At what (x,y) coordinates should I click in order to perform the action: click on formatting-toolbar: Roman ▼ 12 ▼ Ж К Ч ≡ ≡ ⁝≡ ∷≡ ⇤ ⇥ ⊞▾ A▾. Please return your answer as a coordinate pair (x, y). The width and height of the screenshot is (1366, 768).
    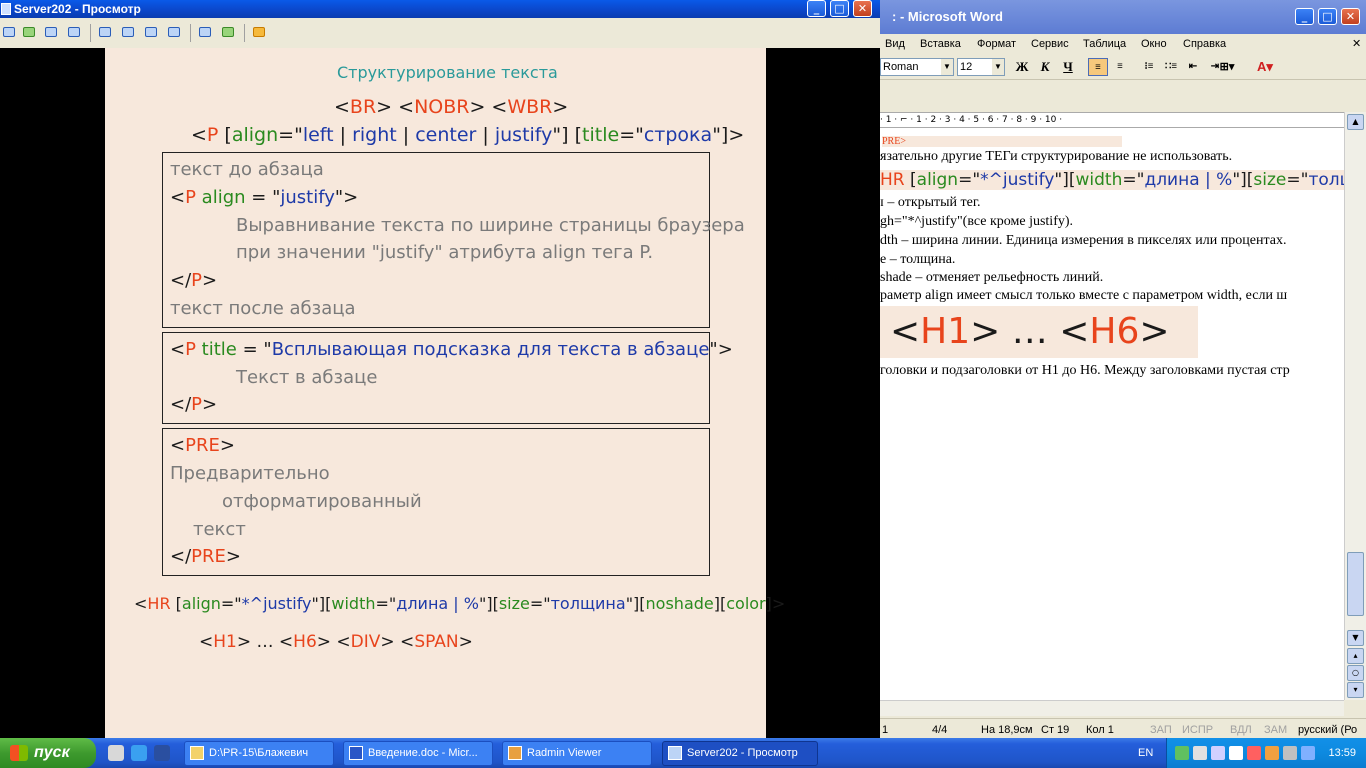
    Looking at the image, I should click on (1123, 67).